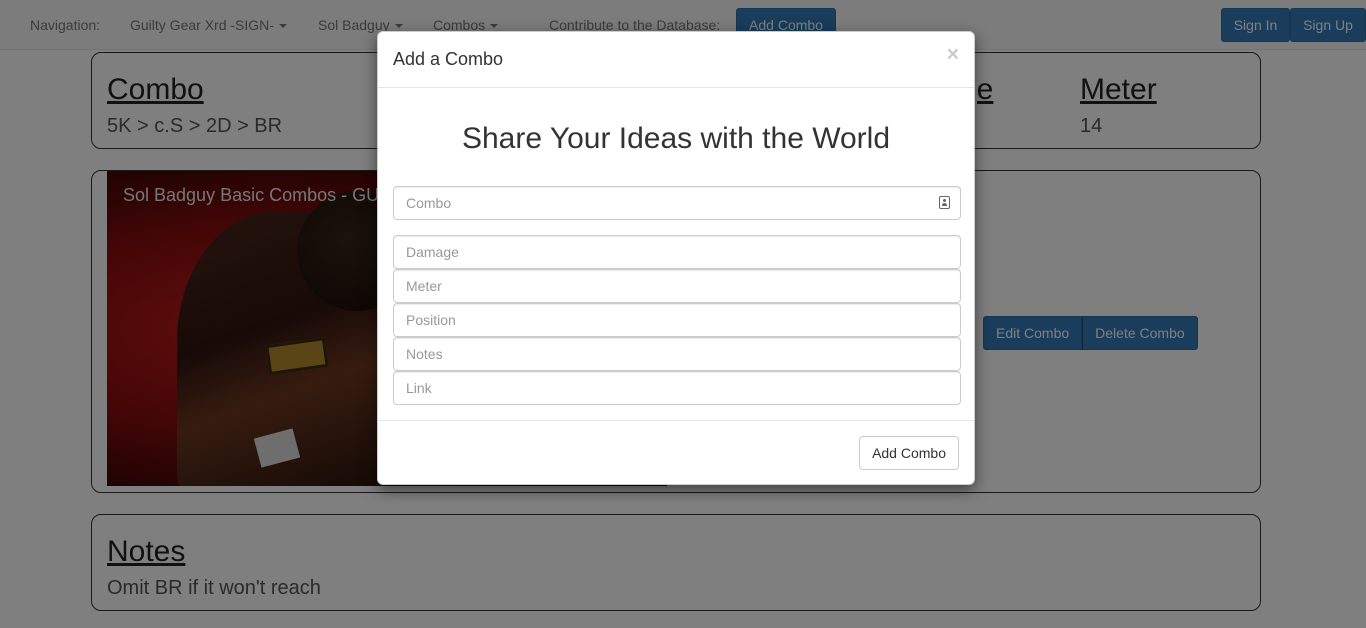  What do you see at coordinates (677, 388) in the screenshot?
I see `link-input` at bounding box center [677, 388].